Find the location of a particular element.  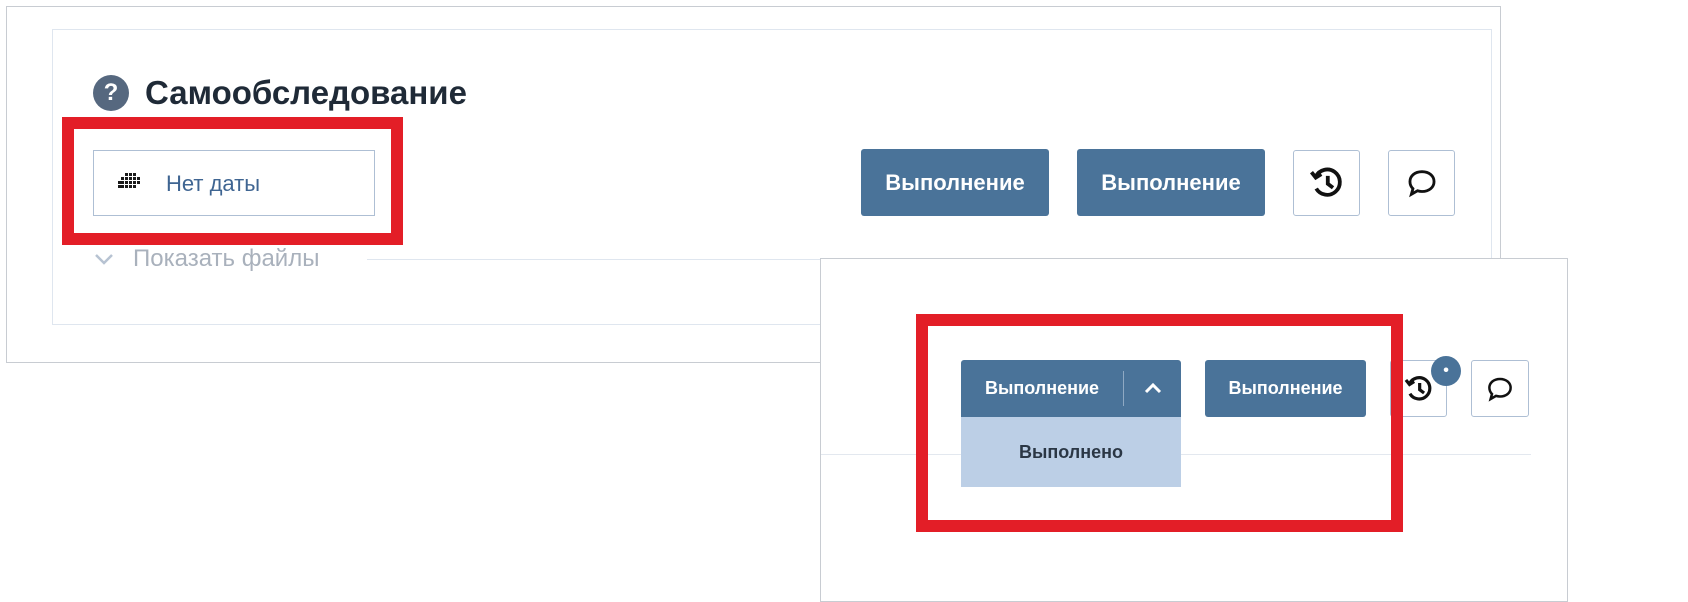

date-picker-field: Нет даты is located at coordinates (234, 183).